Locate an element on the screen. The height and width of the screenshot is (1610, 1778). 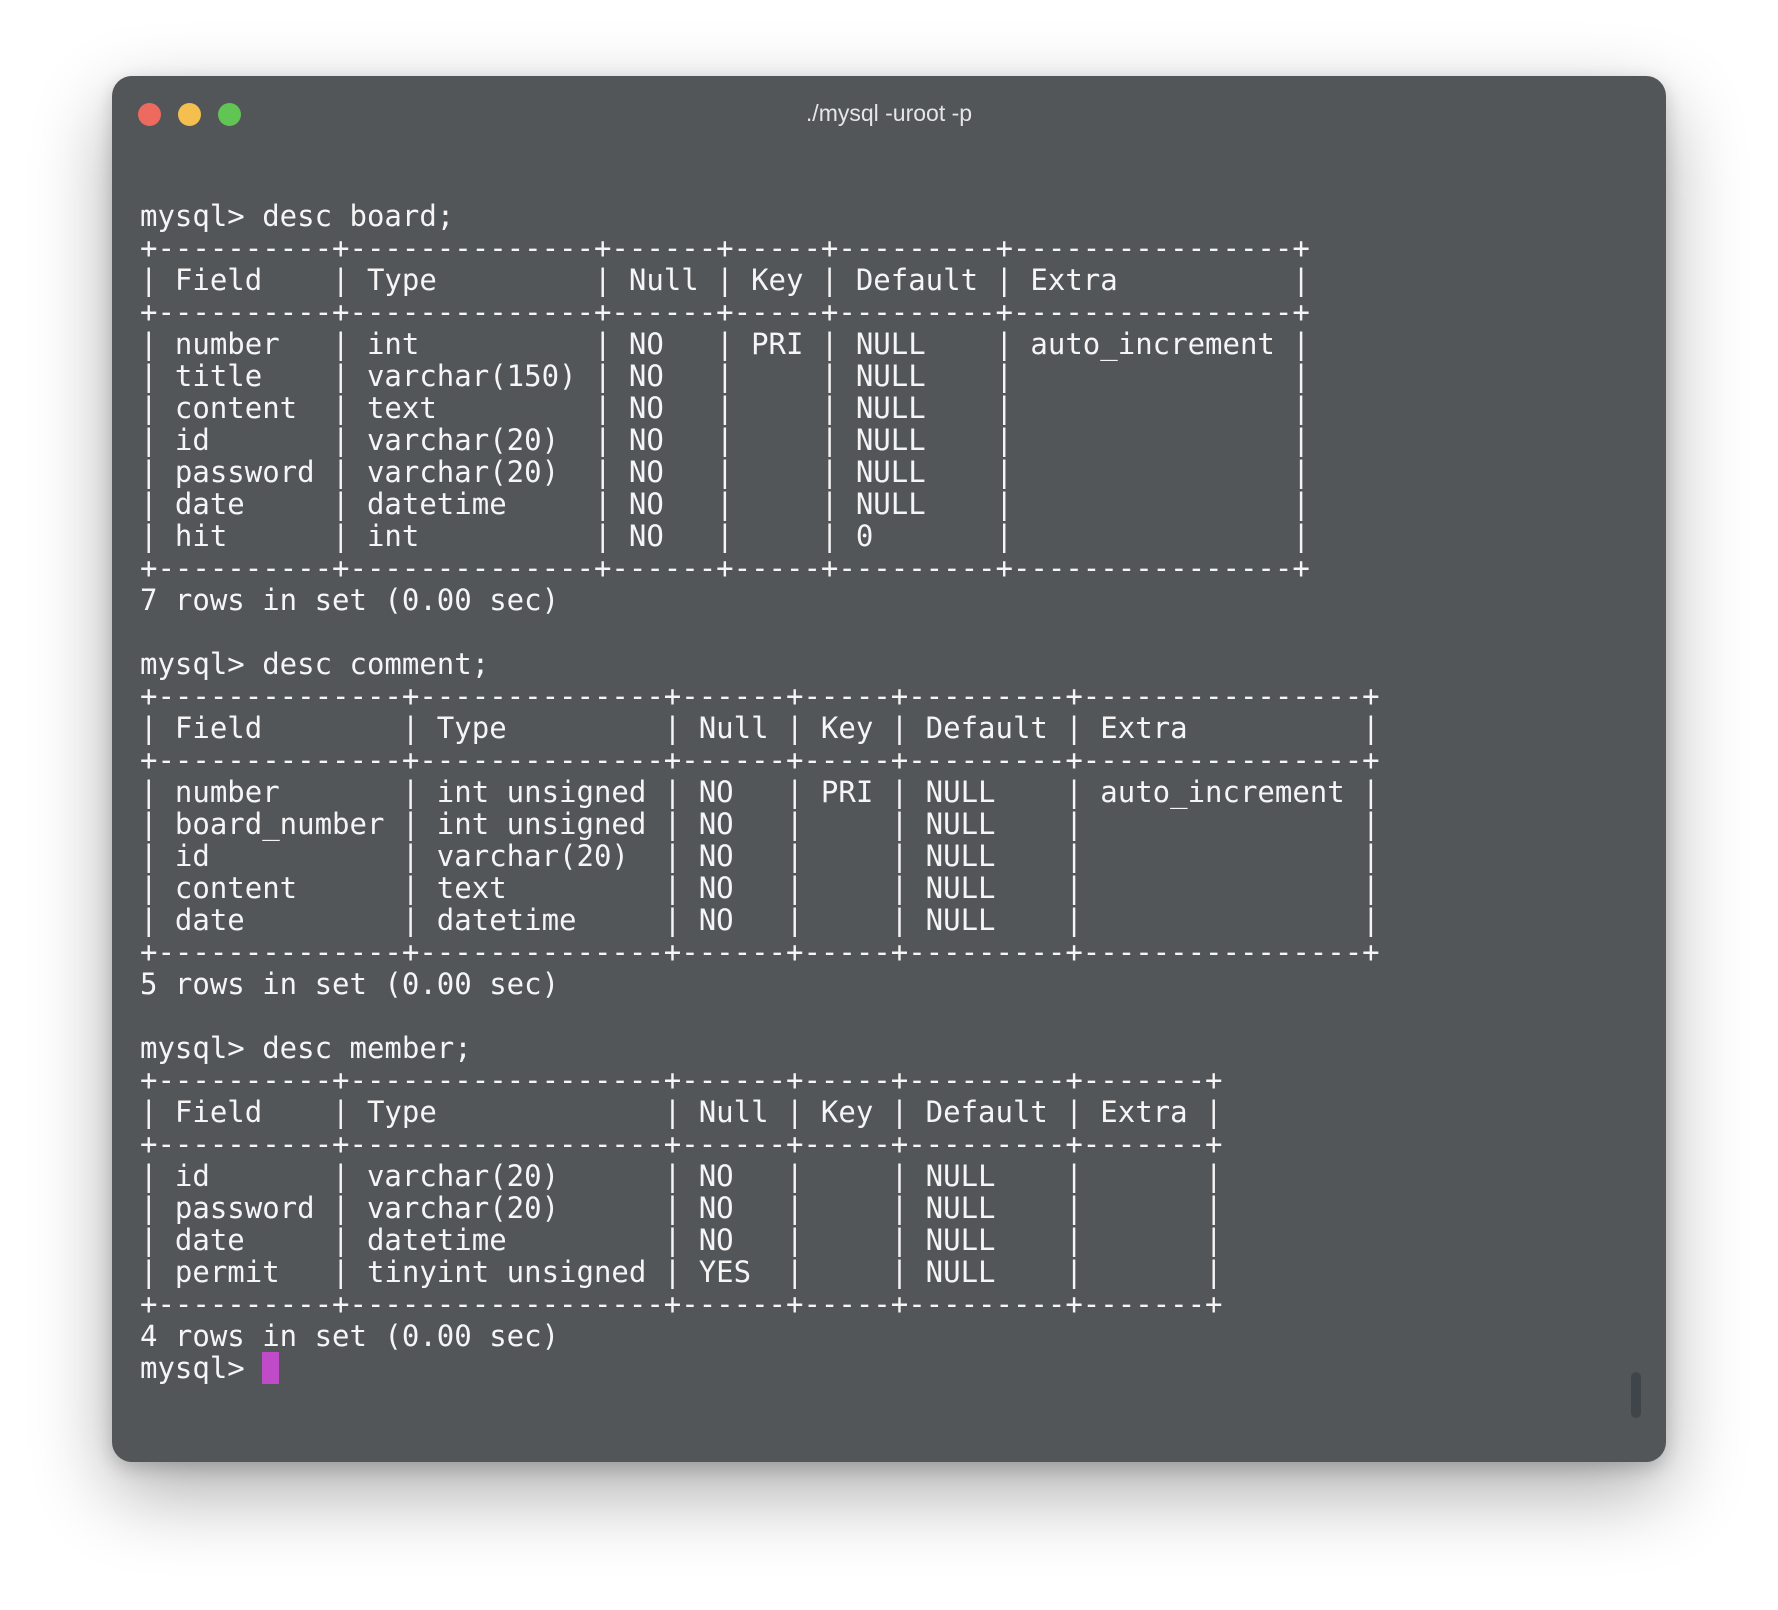
title-bar: ./mysql -uroot -p is located at coordinates (889, 113).